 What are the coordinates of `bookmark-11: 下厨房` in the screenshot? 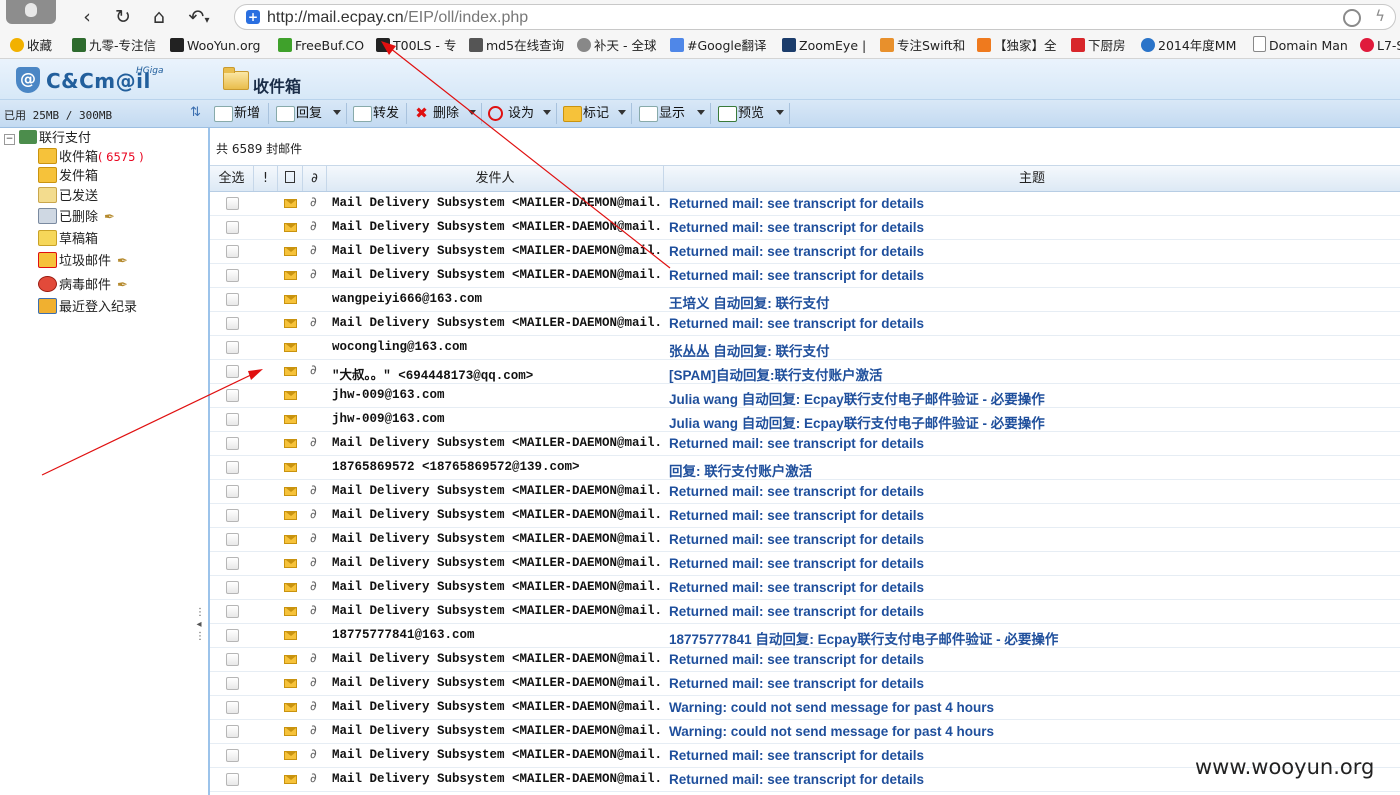 It's located at (1098, 46).